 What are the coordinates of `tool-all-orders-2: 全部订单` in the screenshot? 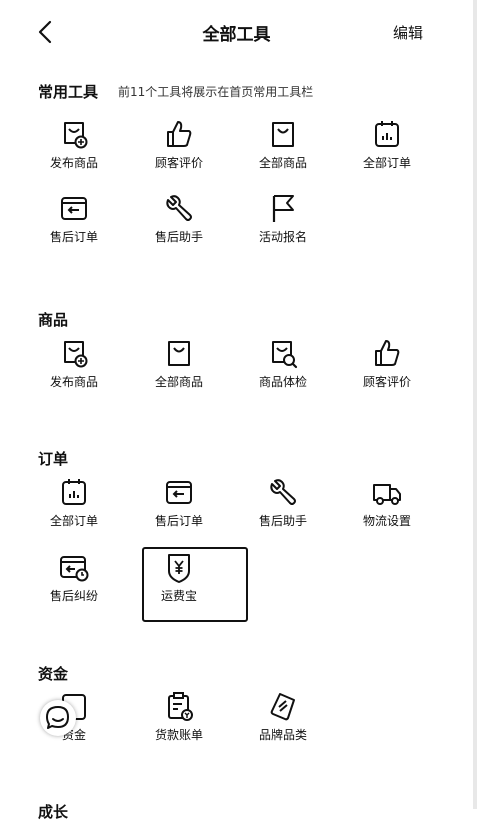 It's located at (74, 508).